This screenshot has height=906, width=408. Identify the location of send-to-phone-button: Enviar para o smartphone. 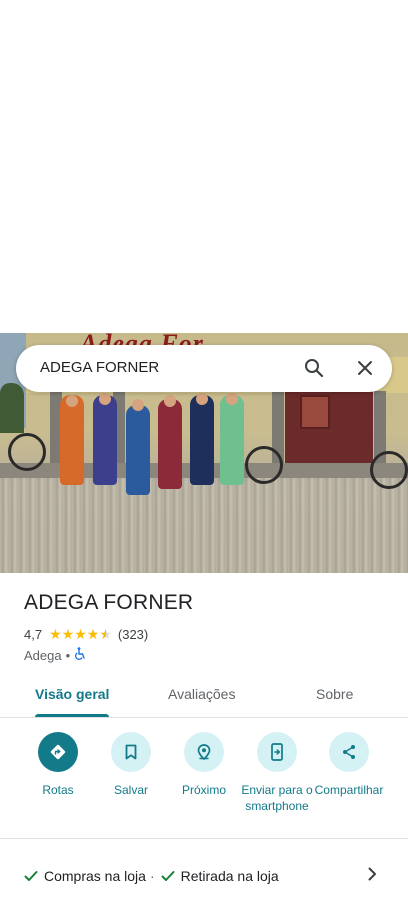
(277, 773).